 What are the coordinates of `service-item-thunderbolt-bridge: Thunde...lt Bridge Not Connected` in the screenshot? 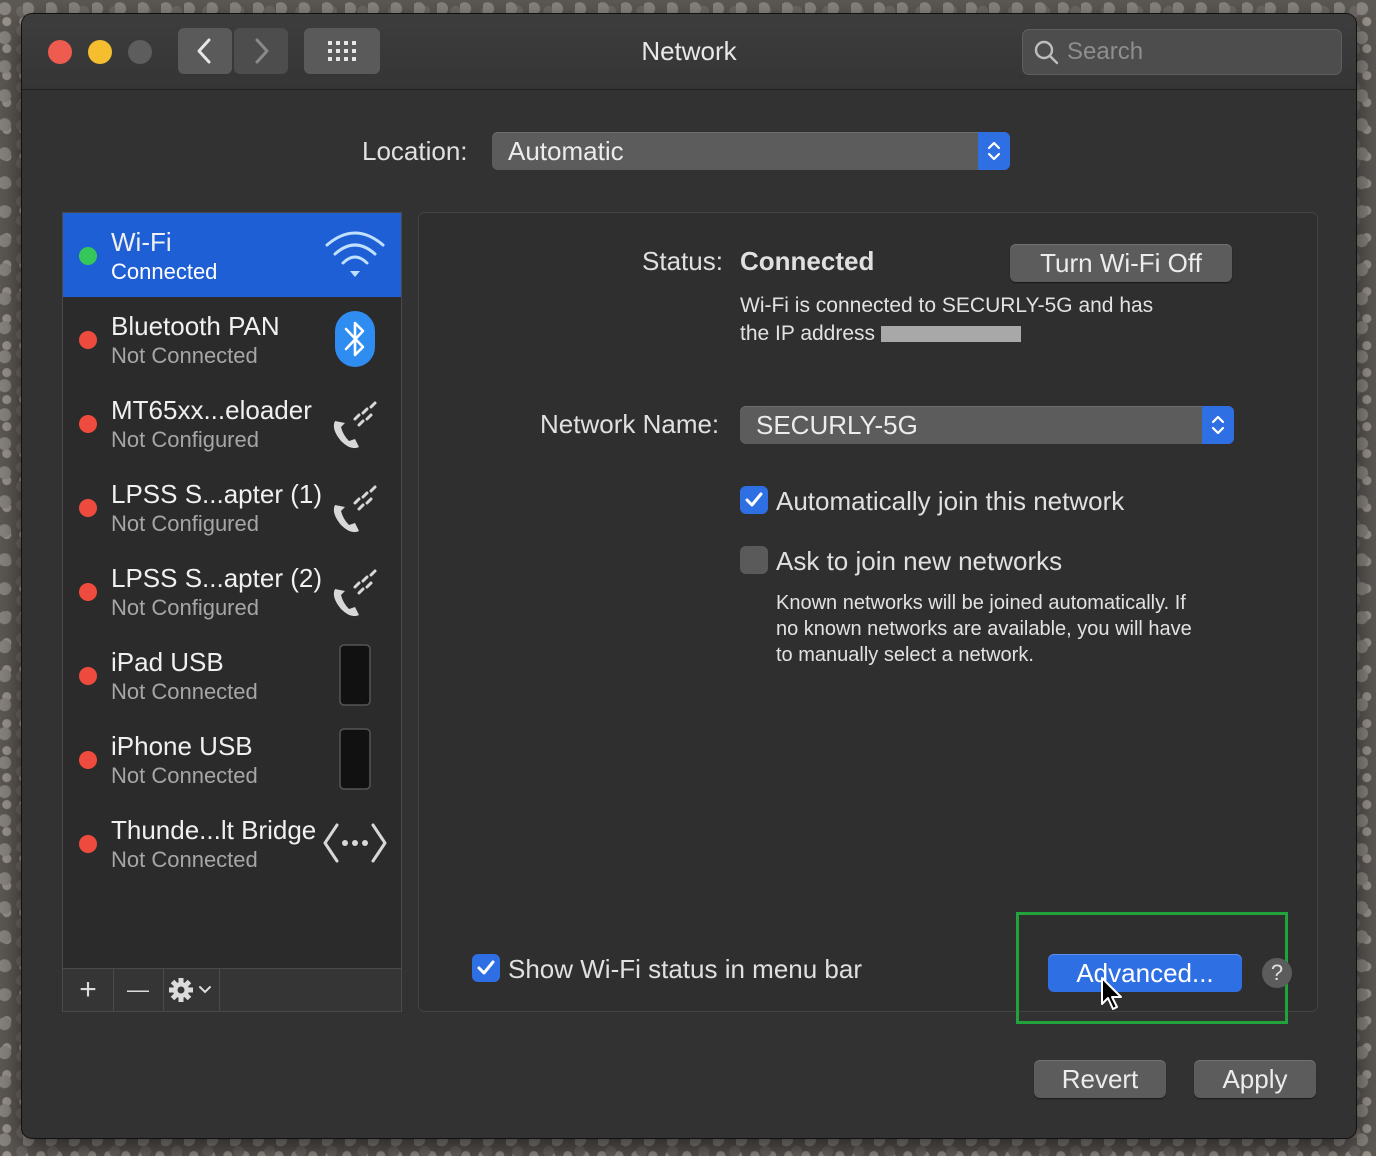 It's located at (232, 843).